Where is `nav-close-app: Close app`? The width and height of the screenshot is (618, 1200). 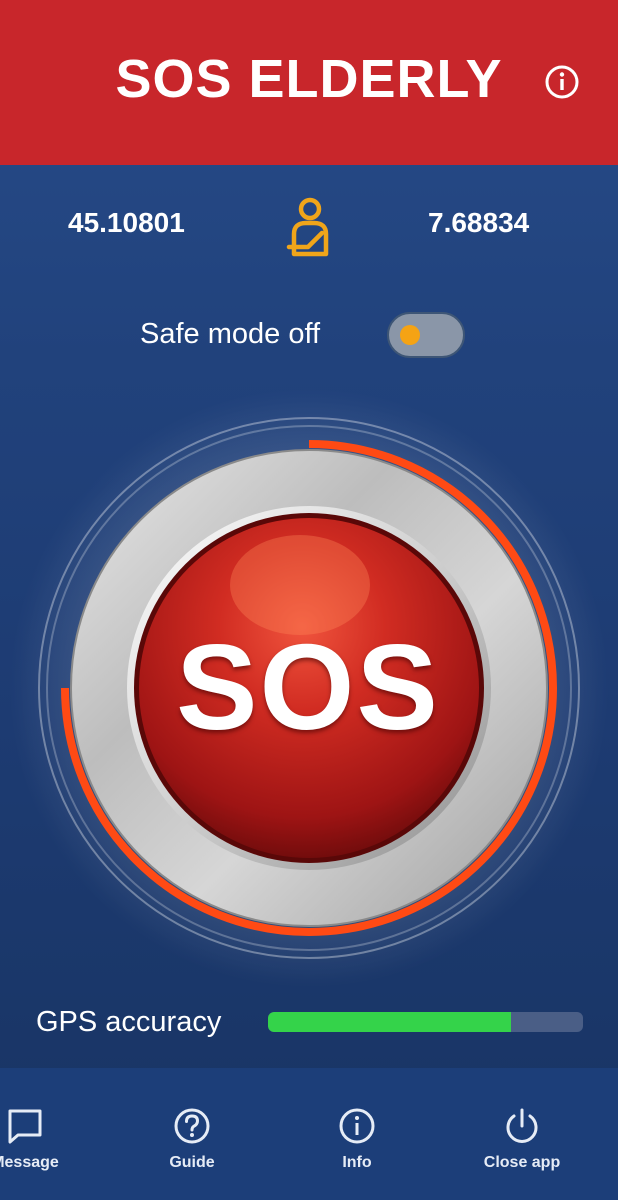
nav-close-app: Close app is located at coordinates (522, 1134).